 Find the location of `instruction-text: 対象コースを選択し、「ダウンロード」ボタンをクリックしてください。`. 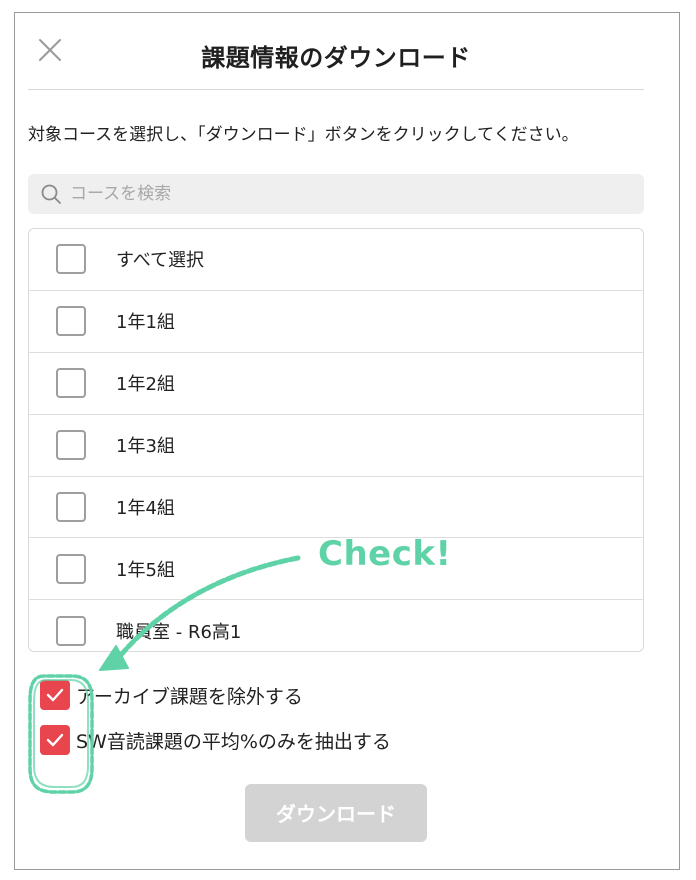

instruction-text: 対象コースを選択し、「ダウンロード」ボタンをクリックしてください。 is located at coordinates (303, 135).